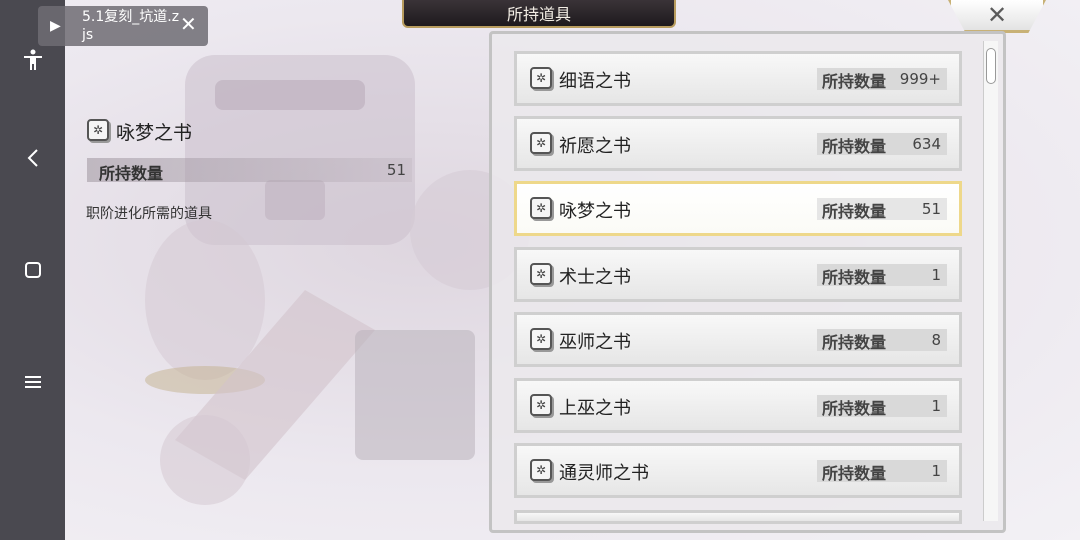 The width and height of the screenshot is (1080, 540). Describe the element at coordinates (604, 473) in the screenshot. I see `item-name: 通灵师之书` at that location.